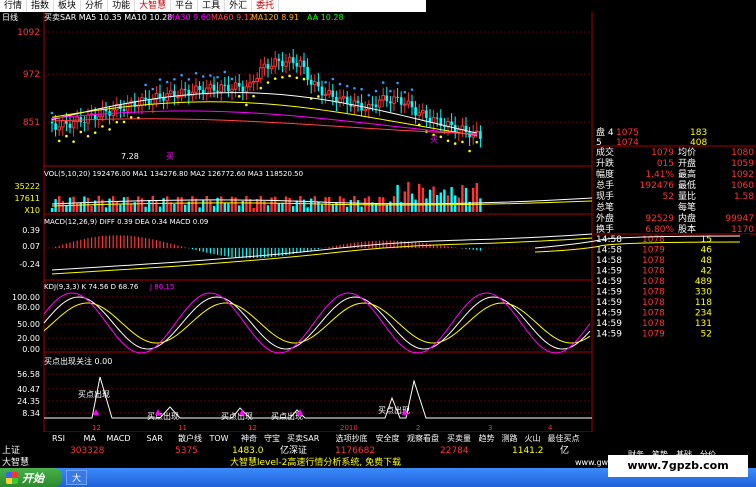  Describe the element at coordinates (41, 6) in the screenshot. I see `menu-item-1: 指数` at that location.